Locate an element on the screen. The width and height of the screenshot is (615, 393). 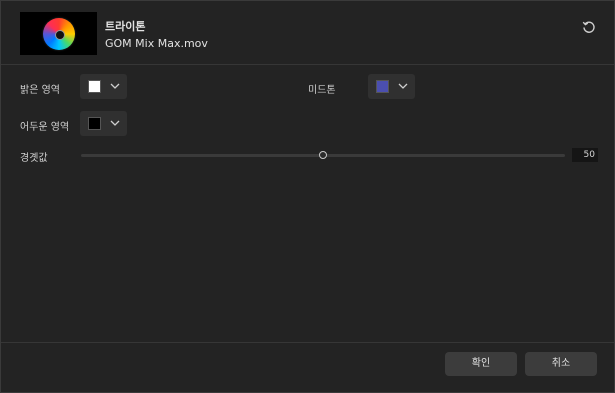
shadow-label: 어두운 영역 is located at coordinates (45, 127).